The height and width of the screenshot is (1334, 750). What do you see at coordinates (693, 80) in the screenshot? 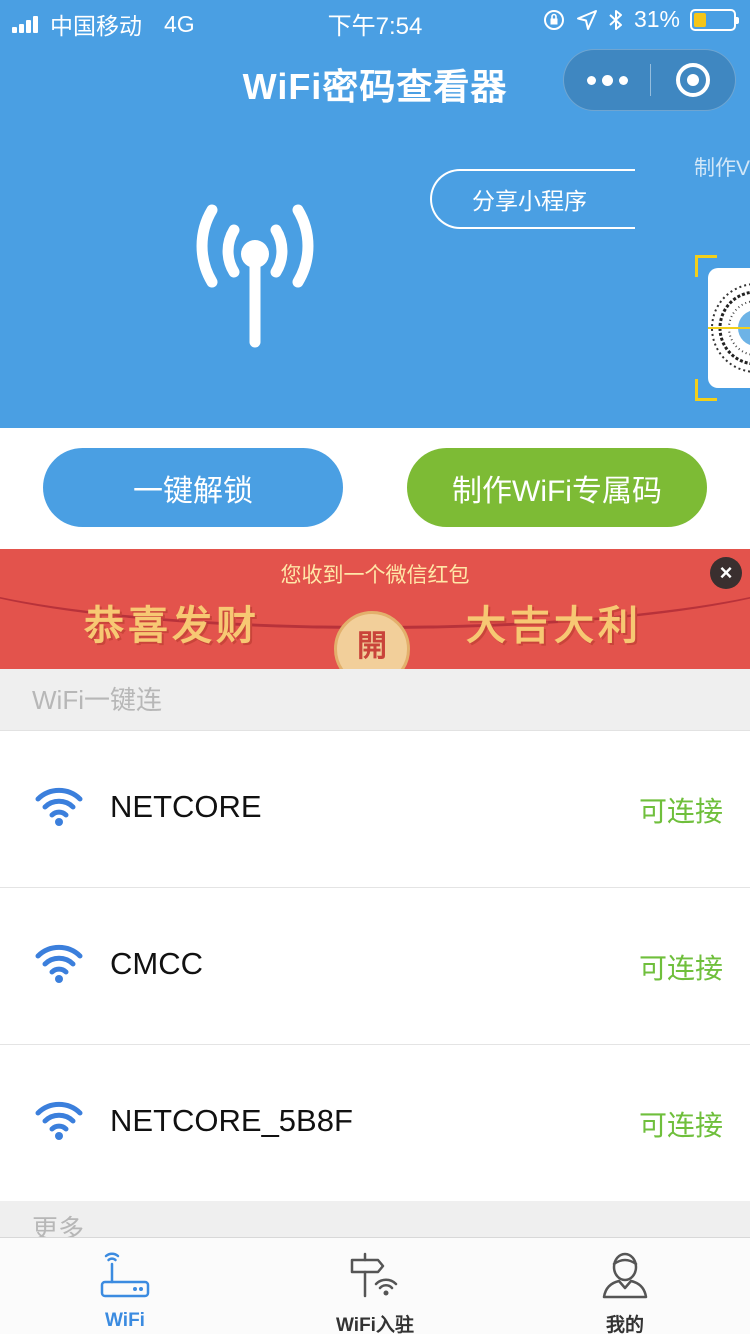
I see `close-miniprogram-button` at bounding box center [693, 80].